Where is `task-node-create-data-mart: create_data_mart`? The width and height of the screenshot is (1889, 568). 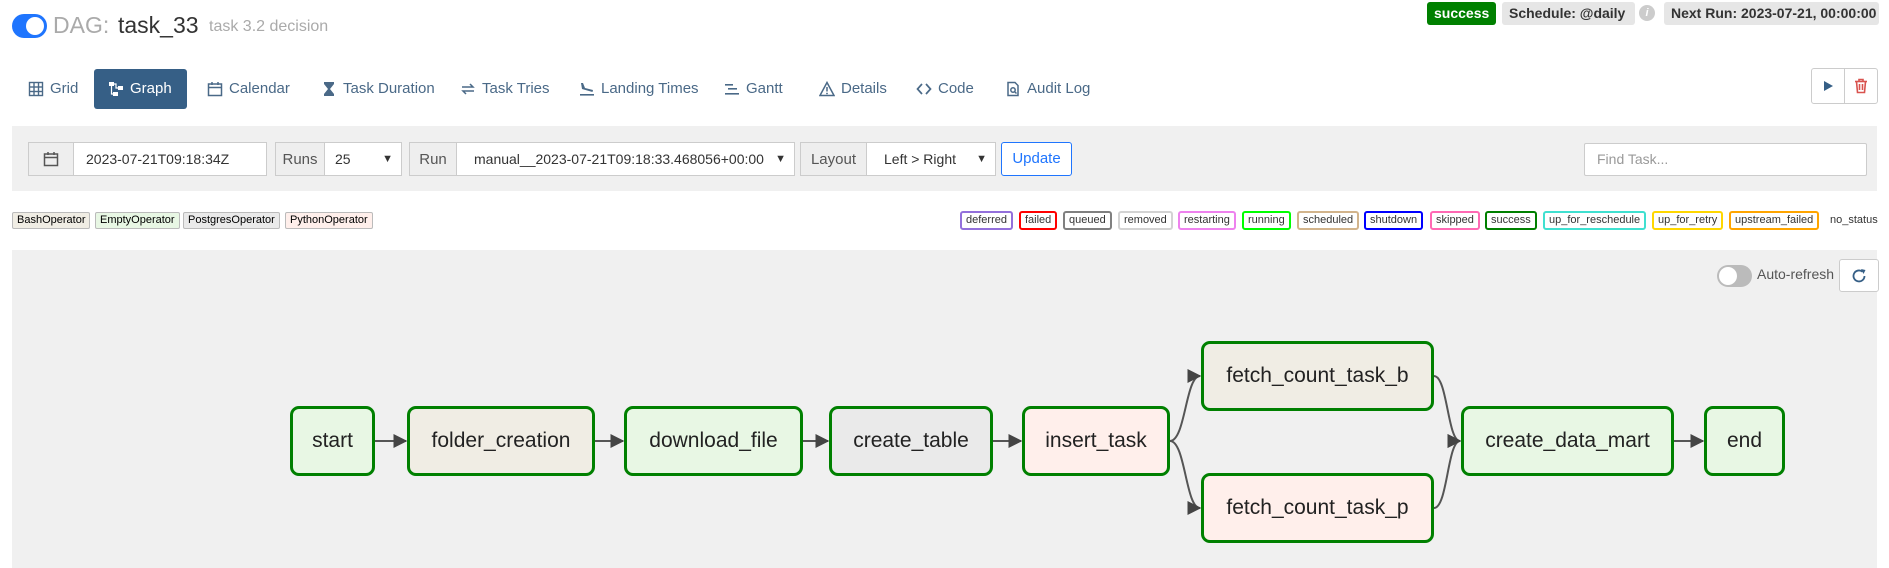 task-node-create-data-mart: create_data_mart is located at coordinates (1567, 441).